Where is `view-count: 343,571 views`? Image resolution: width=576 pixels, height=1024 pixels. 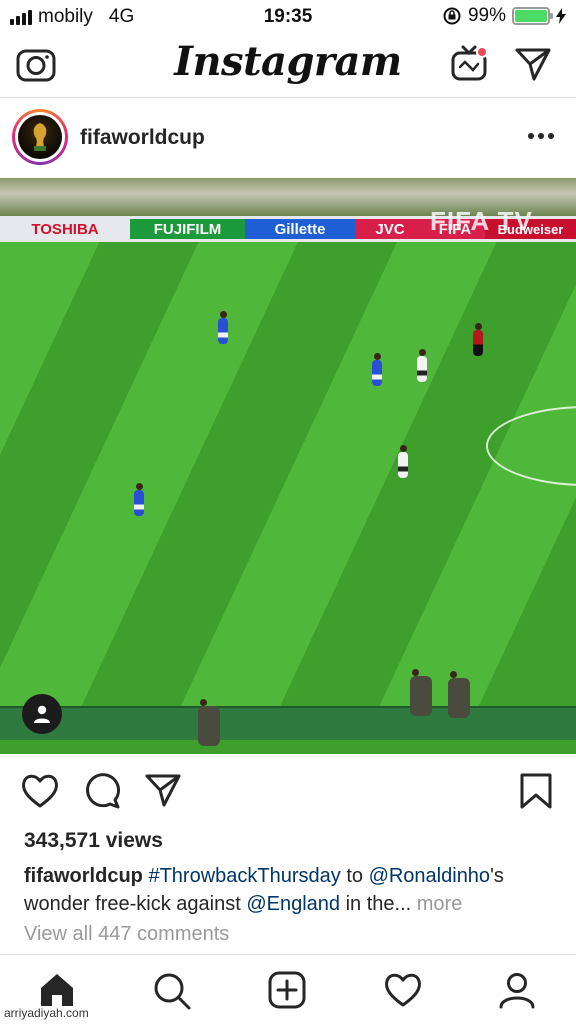 view-count: 343,571 views is located at coordinates (93, 841).